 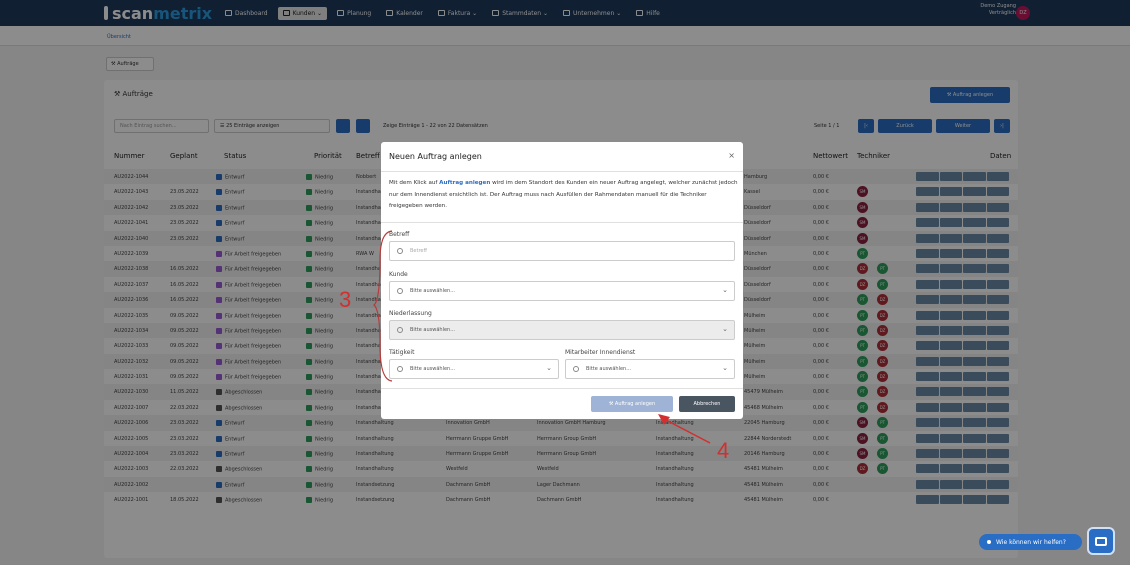 What do you see at coordinates (664, 419) in the screenshot?
I see `annotation-arrowhead` at bounding box center [664, 419].